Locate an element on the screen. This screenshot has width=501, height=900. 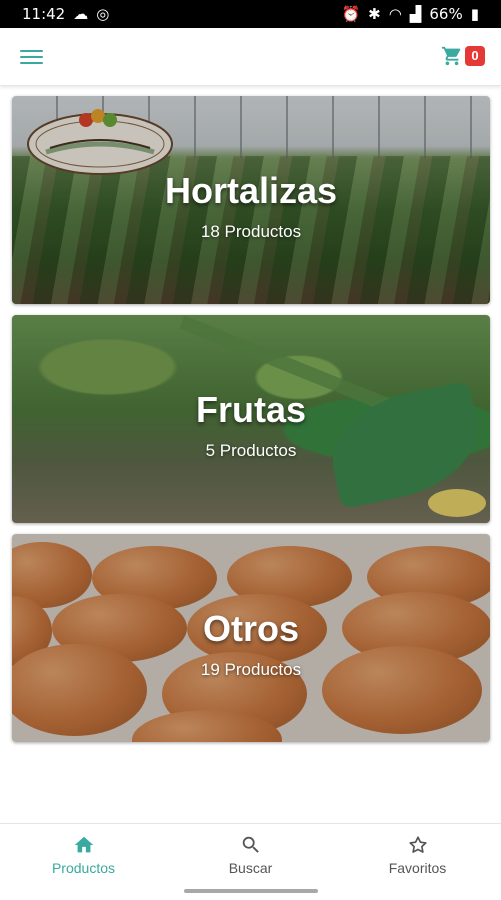
nav-productos: Productos is located at coordinates (83, 854).